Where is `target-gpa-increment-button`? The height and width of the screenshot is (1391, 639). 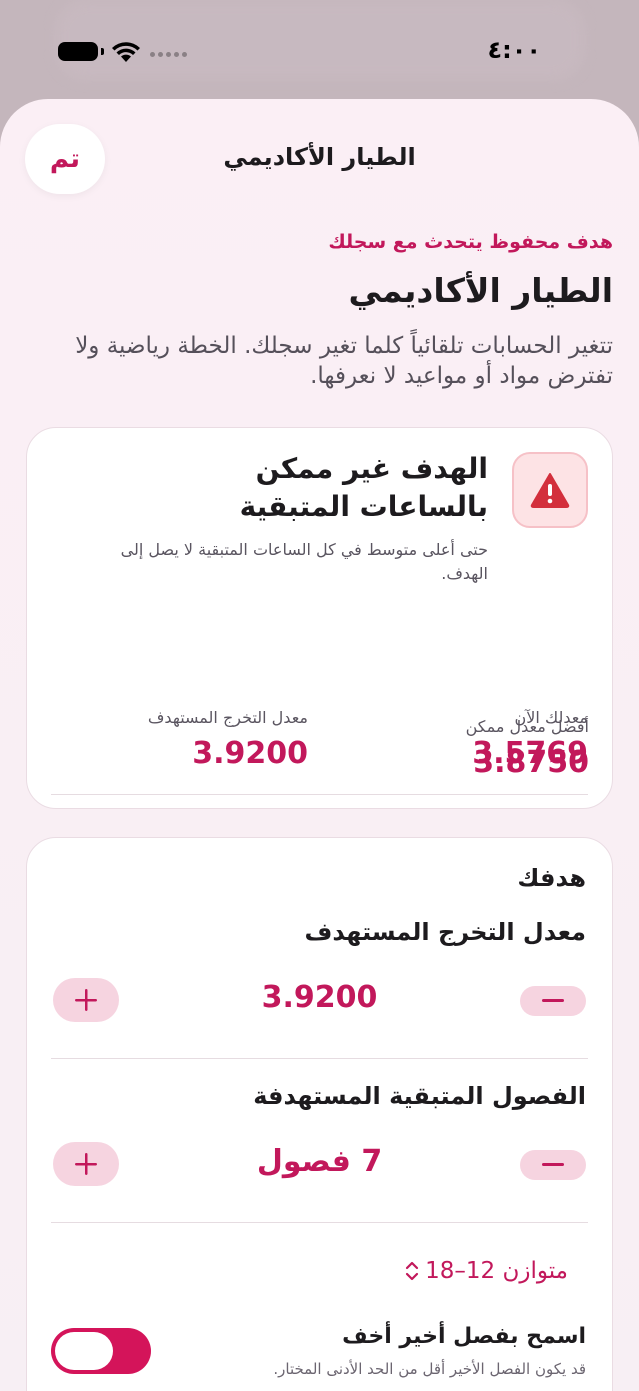
target-gpa-increment-button is located at coordinates (86, 1000).